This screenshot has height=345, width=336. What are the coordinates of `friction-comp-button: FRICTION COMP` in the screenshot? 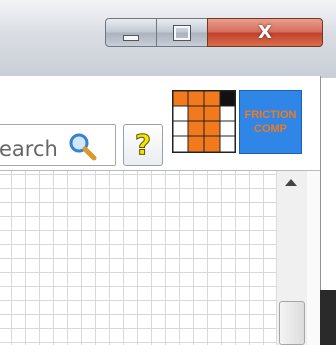 It's located at (270, 122).